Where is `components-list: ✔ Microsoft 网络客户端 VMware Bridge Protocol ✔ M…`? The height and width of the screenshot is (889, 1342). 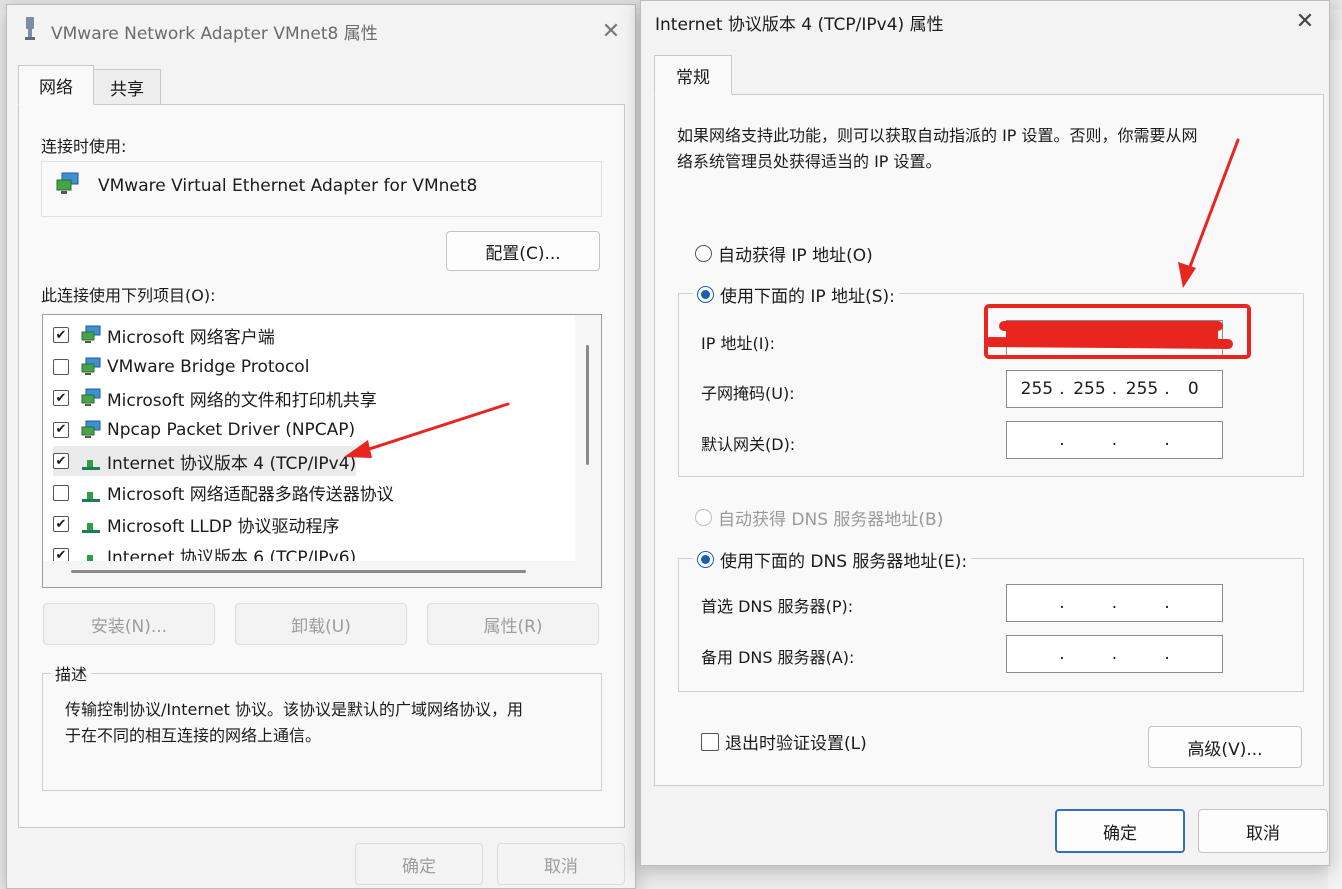
components-list: ✔ Microsoft 网络客户端 VMware Bridge Protocol ✔ M… is located at coordinates (322, 451).